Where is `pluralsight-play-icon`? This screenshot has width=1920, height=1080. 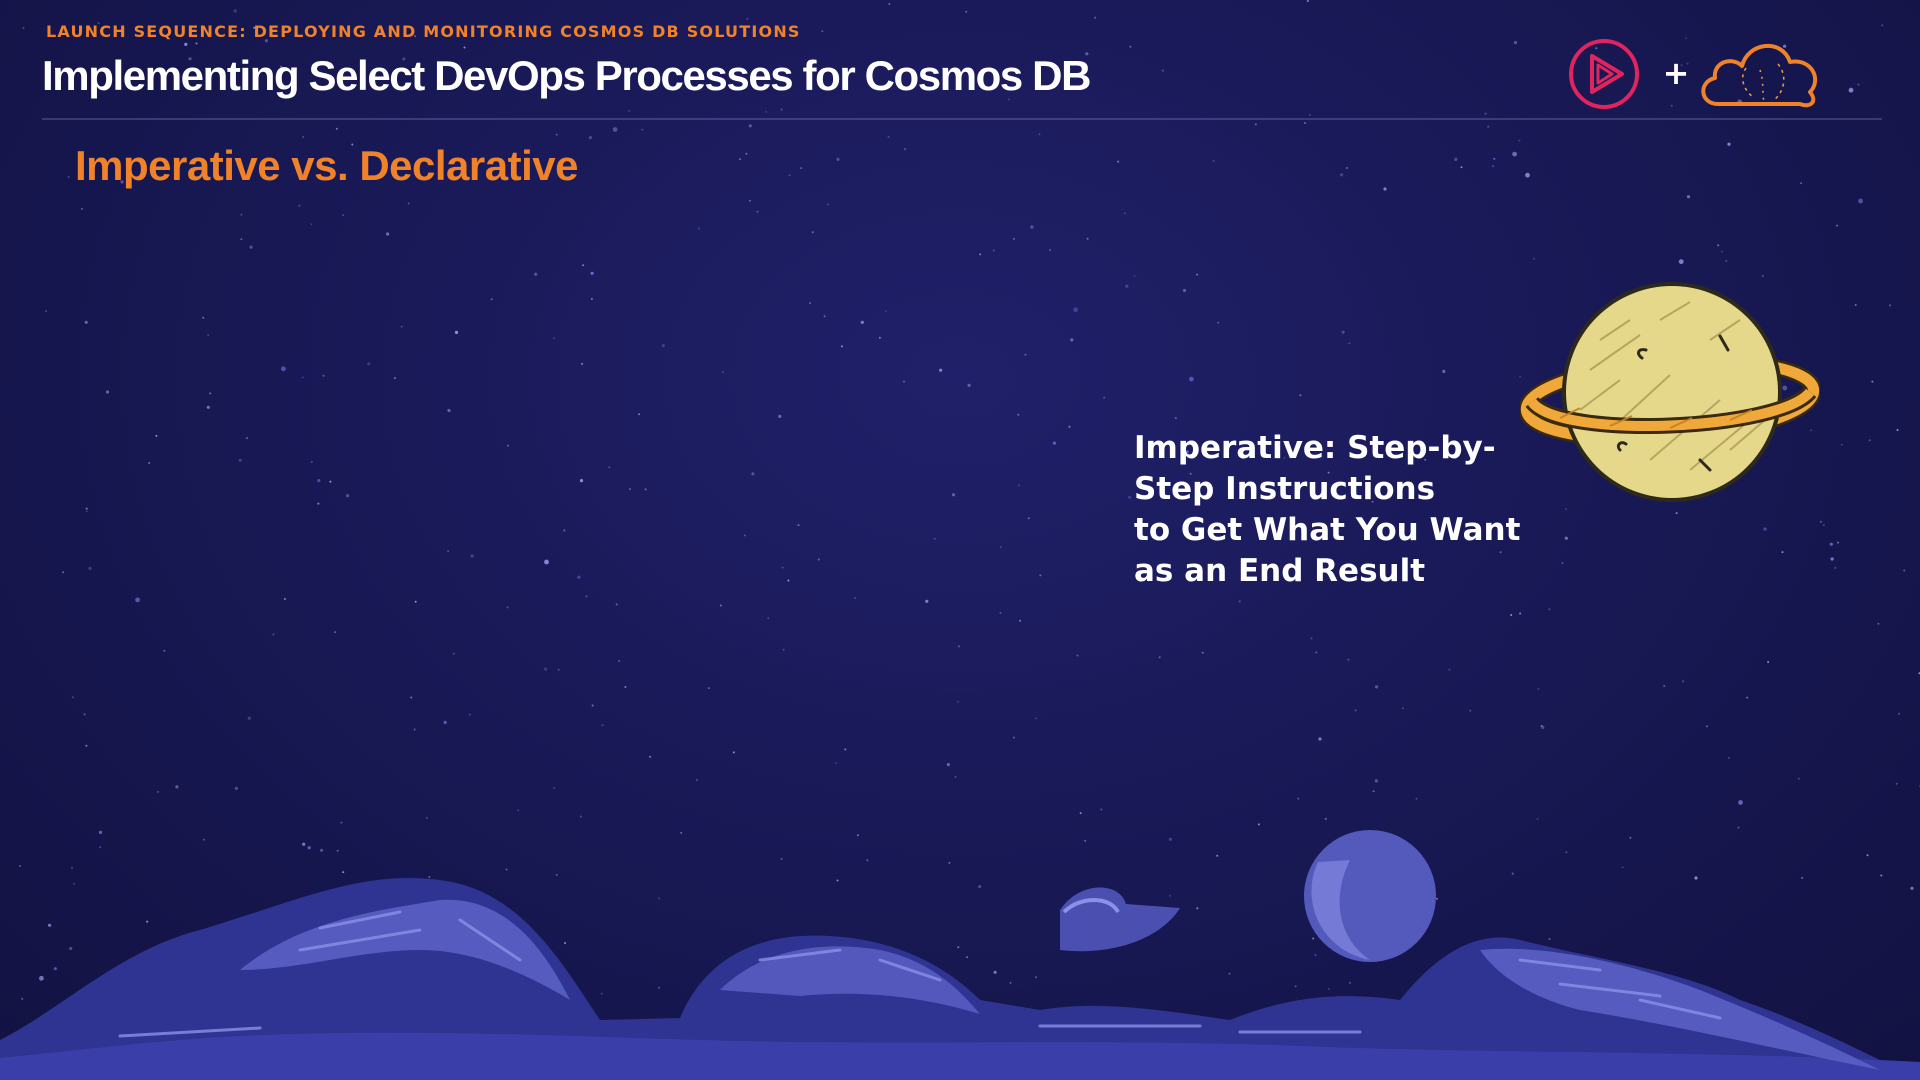
pluralsight-play-icon is located at coordinates (1604, 74).